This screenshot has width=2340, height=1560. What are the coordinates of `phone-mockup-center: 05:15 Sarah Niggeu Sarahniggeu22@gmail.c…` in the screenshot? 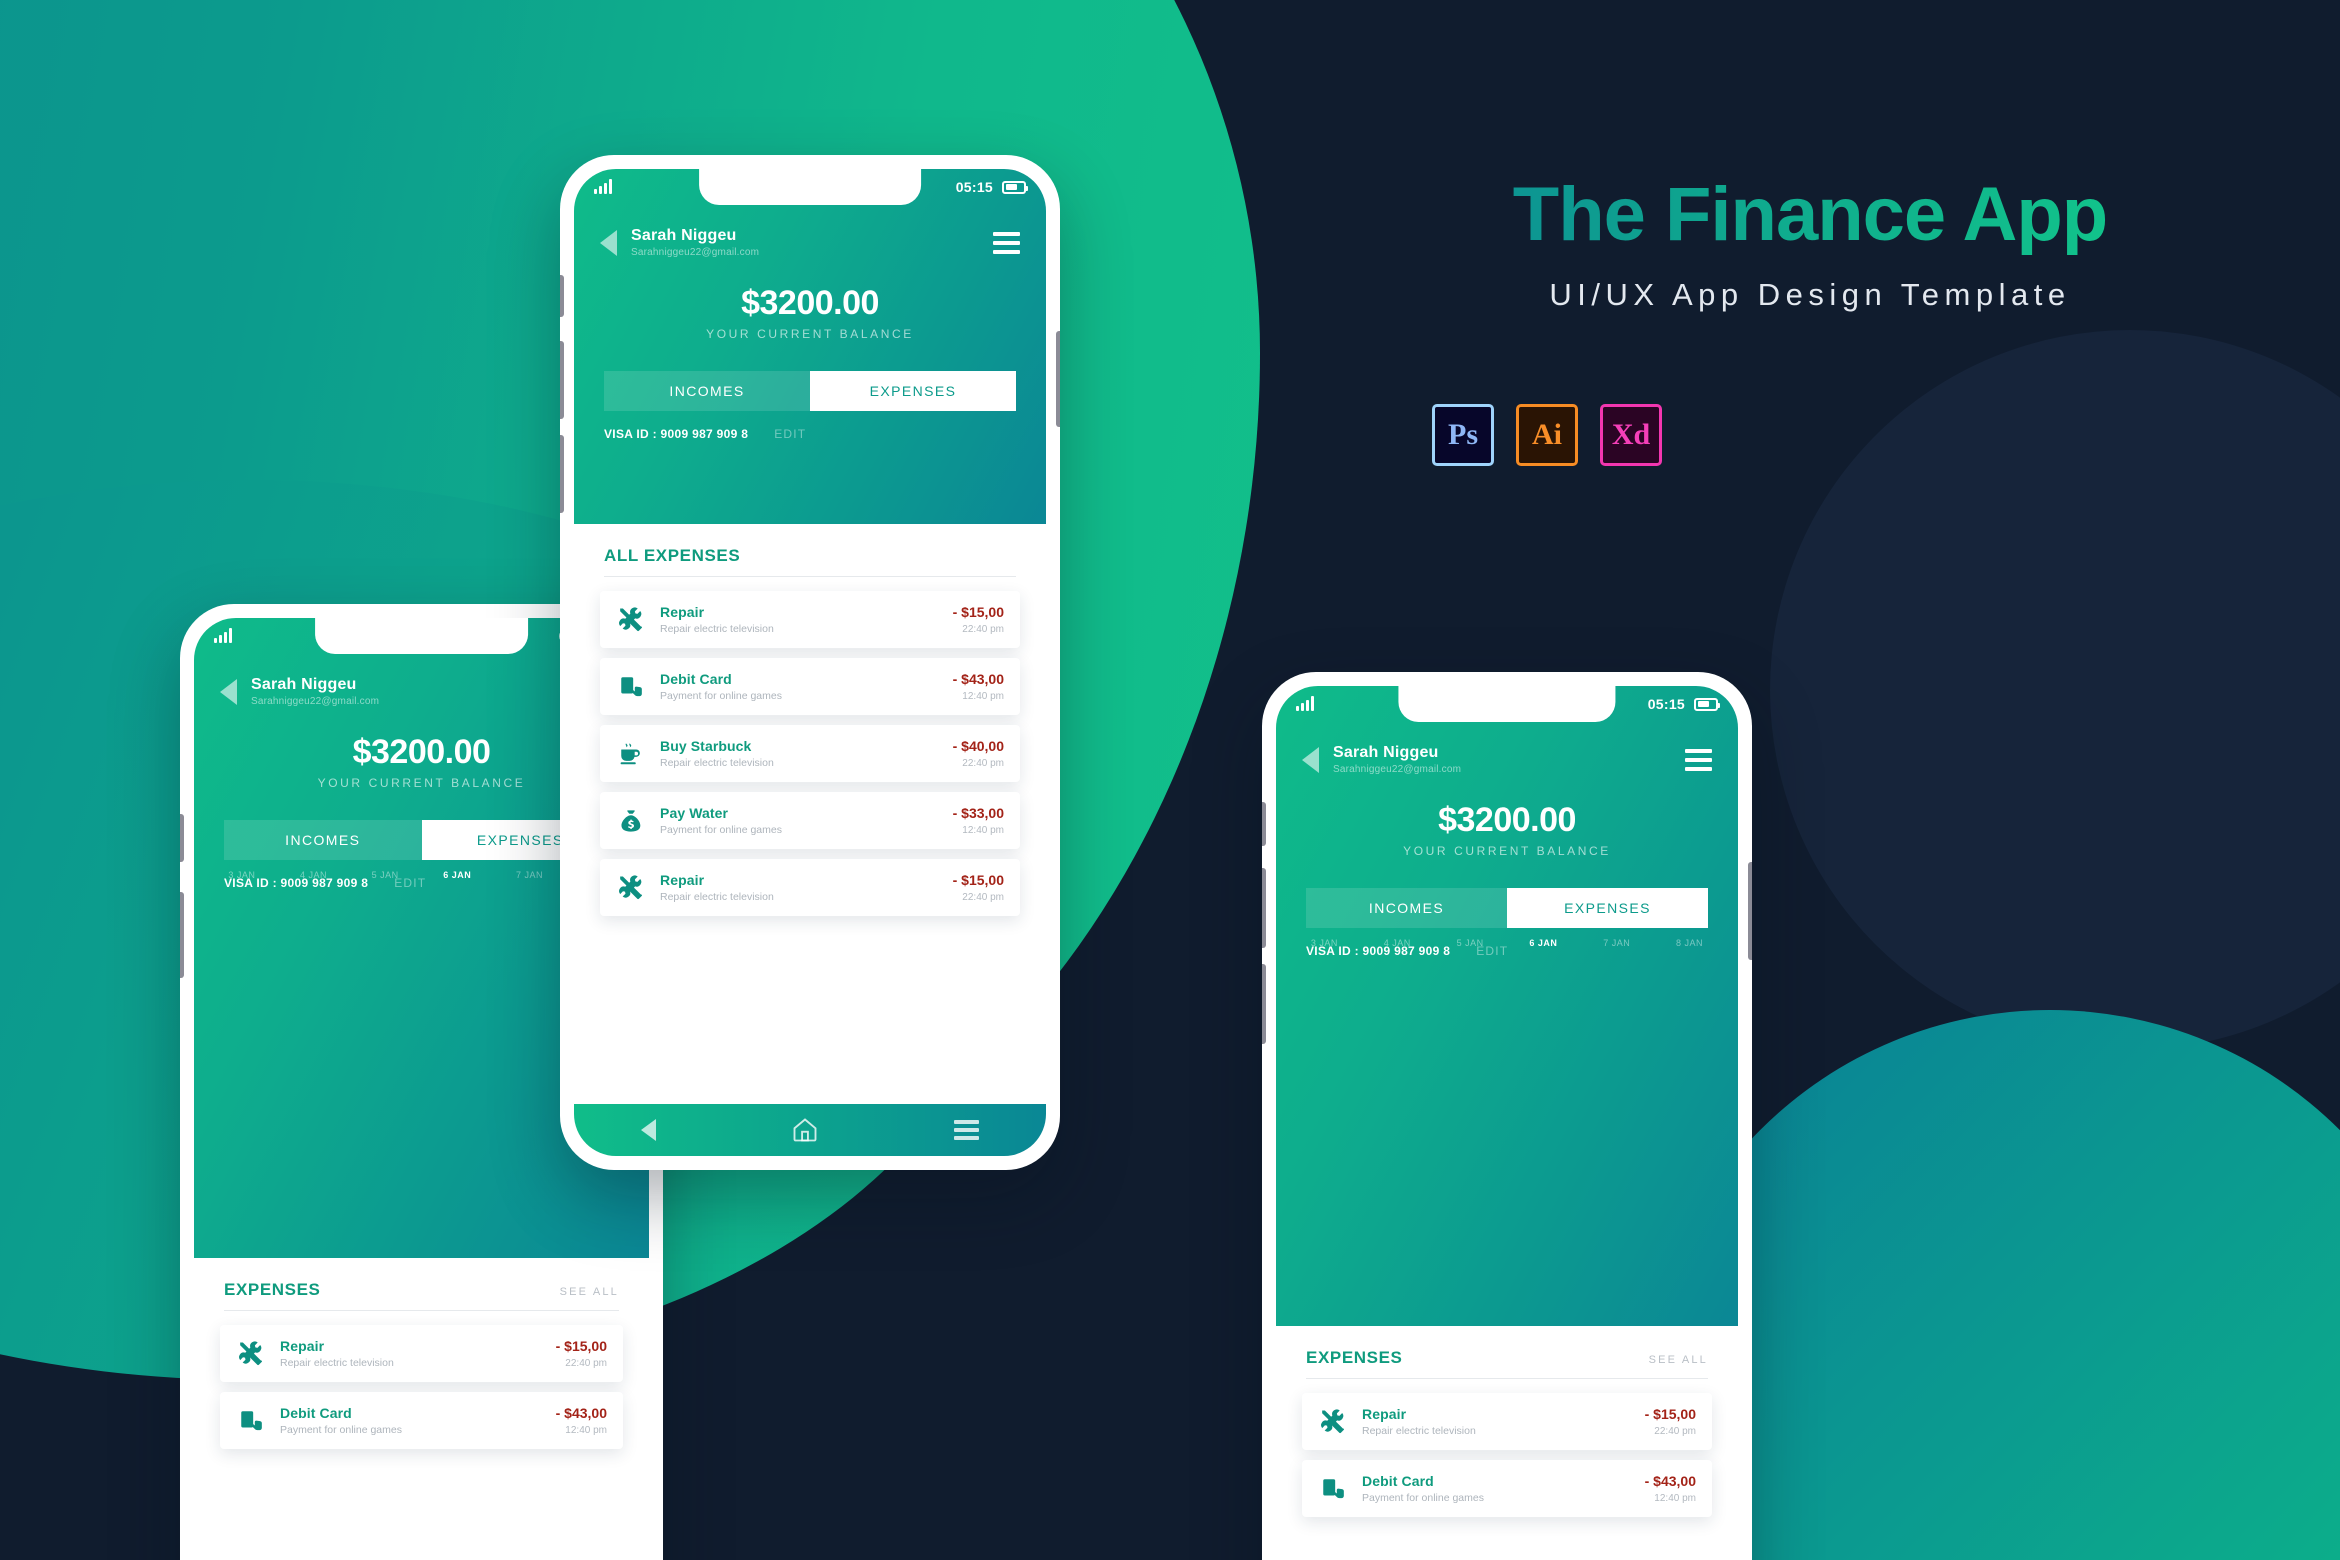 It's located at (810, 662).